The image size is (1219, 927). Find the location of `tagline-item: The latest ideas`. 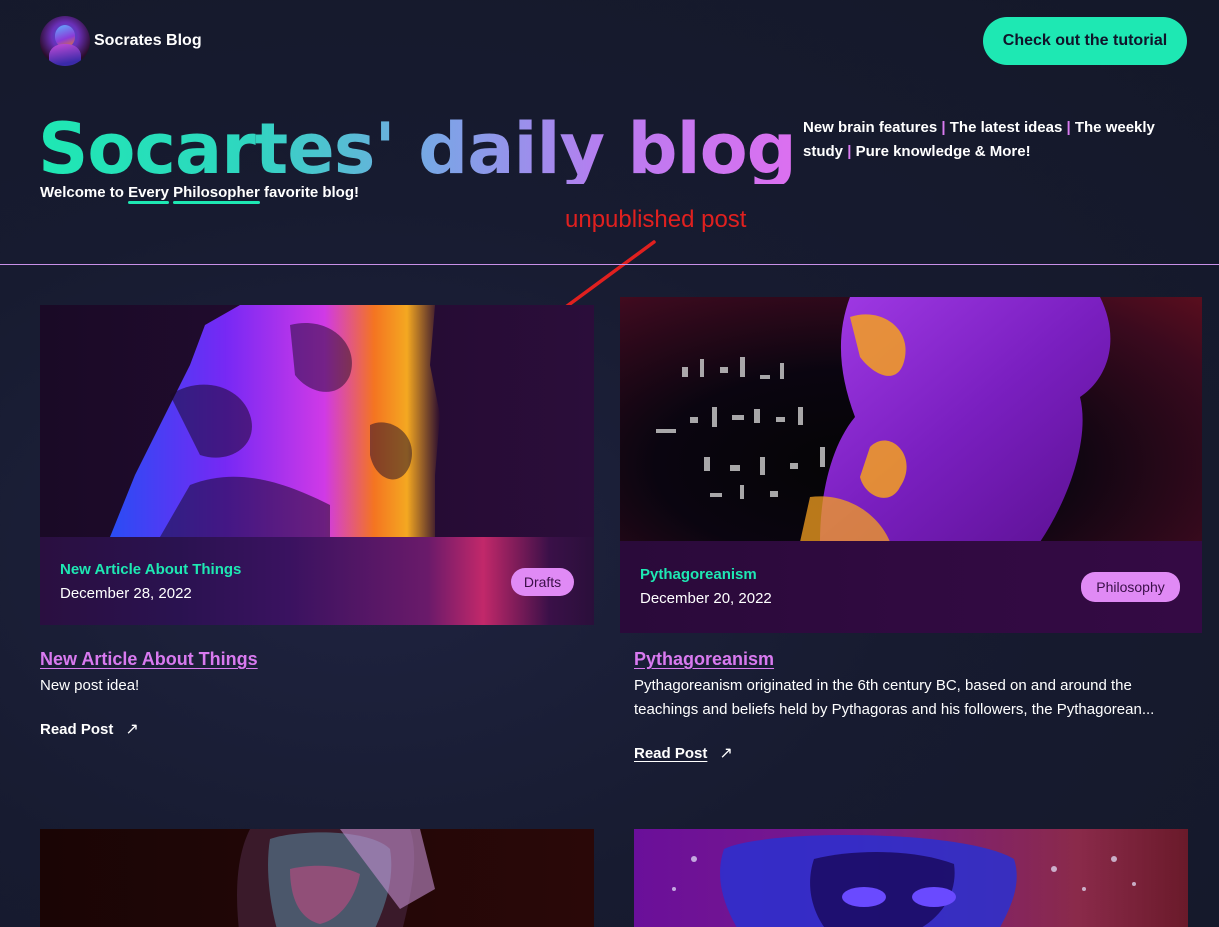

tagline-item: The latest ideas is located at coordinates (1006, 127).